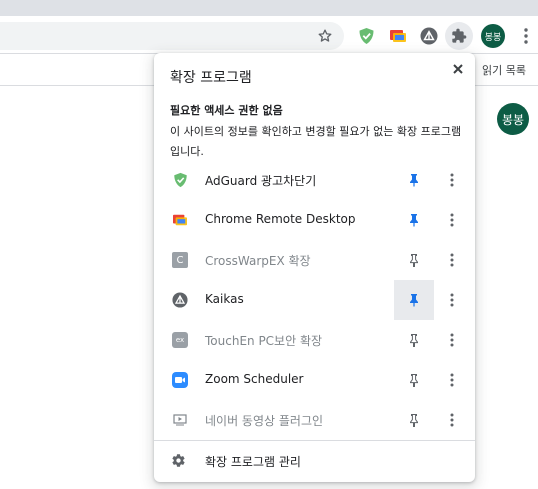 The height and width of the screenshot is (489, 538). What do you see at coordinates (253, 462) in the screenshot?
I see `manage-extensions-label: 확장 프로그램 관리` at bounding box center [253, 462].